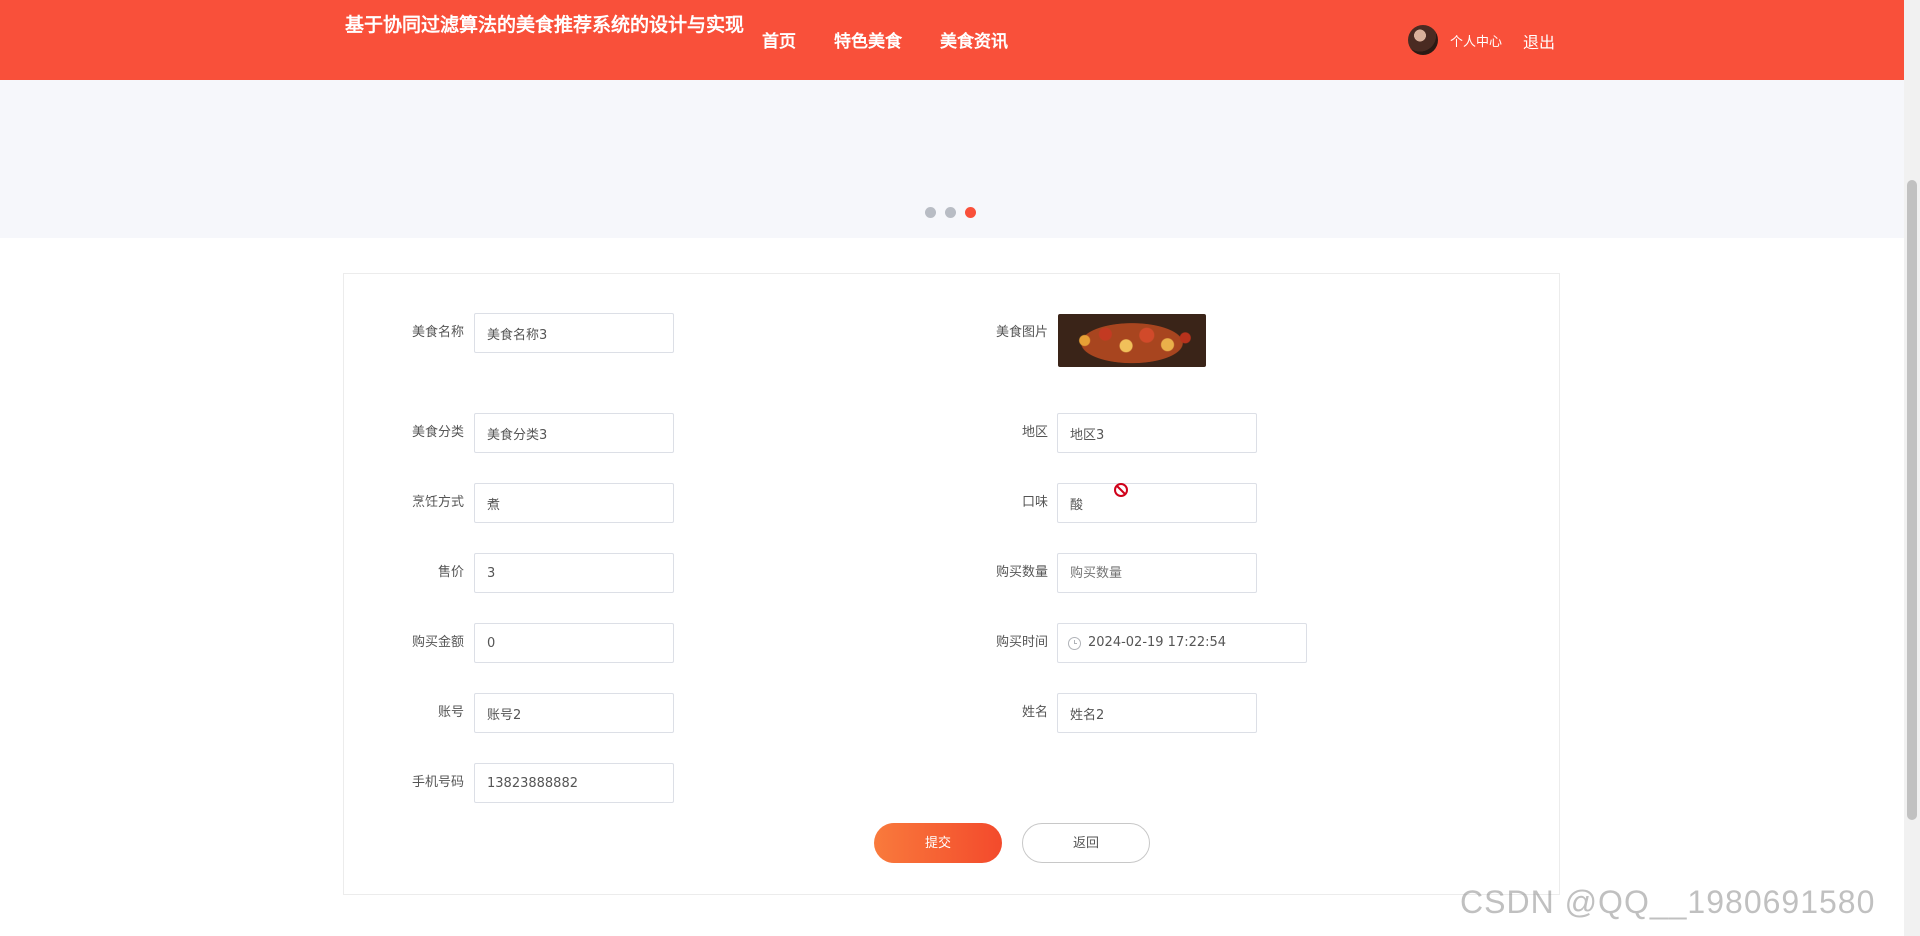 The height and width of the screenshot is (936, 1920). What do you see at coordinates (437, 502) in the screenshot?
I see `cooking-method-label: 烹饪方式` at bounding box center [437, 502].